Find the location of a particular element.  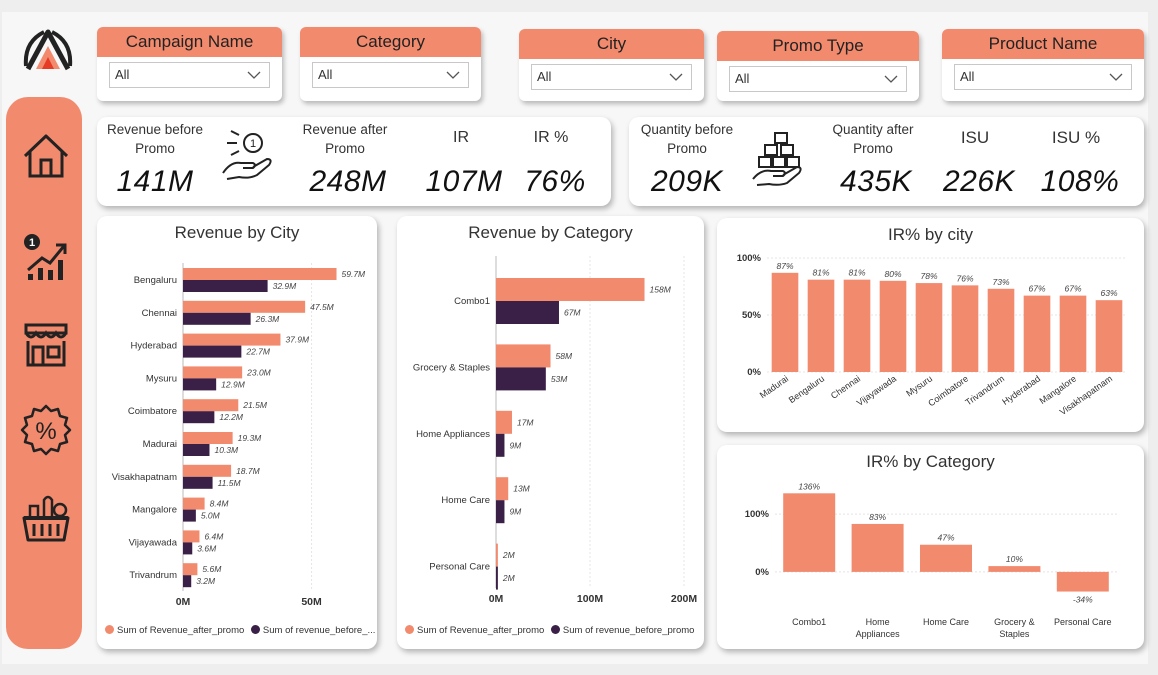

data-label: 67M is located at coordinates (572, 313).